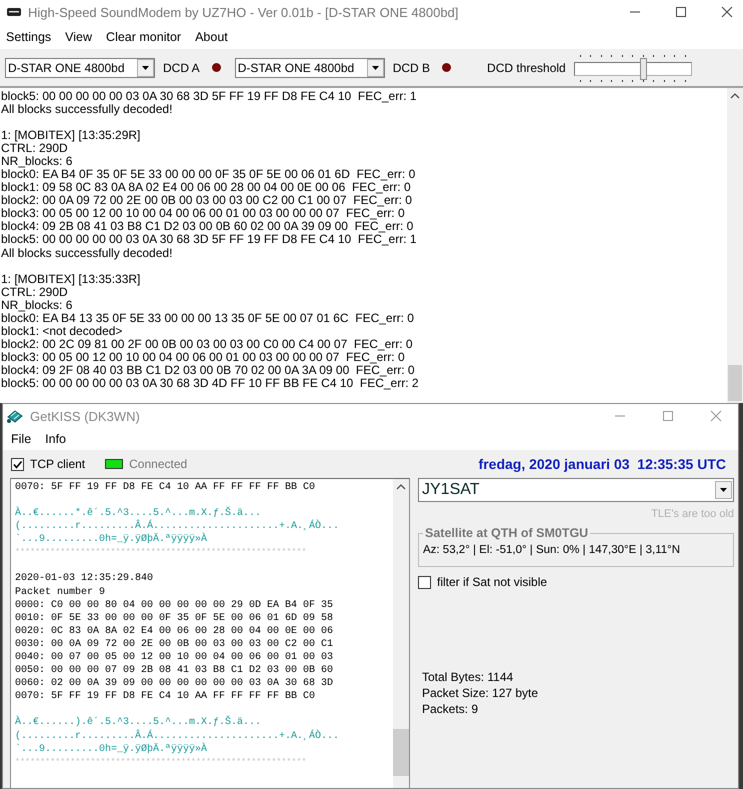 Image resolution: width=743 pixels, height=789 pixels. I want to click on stat-text: Packet Size: 127 byte, so click(481, 693).